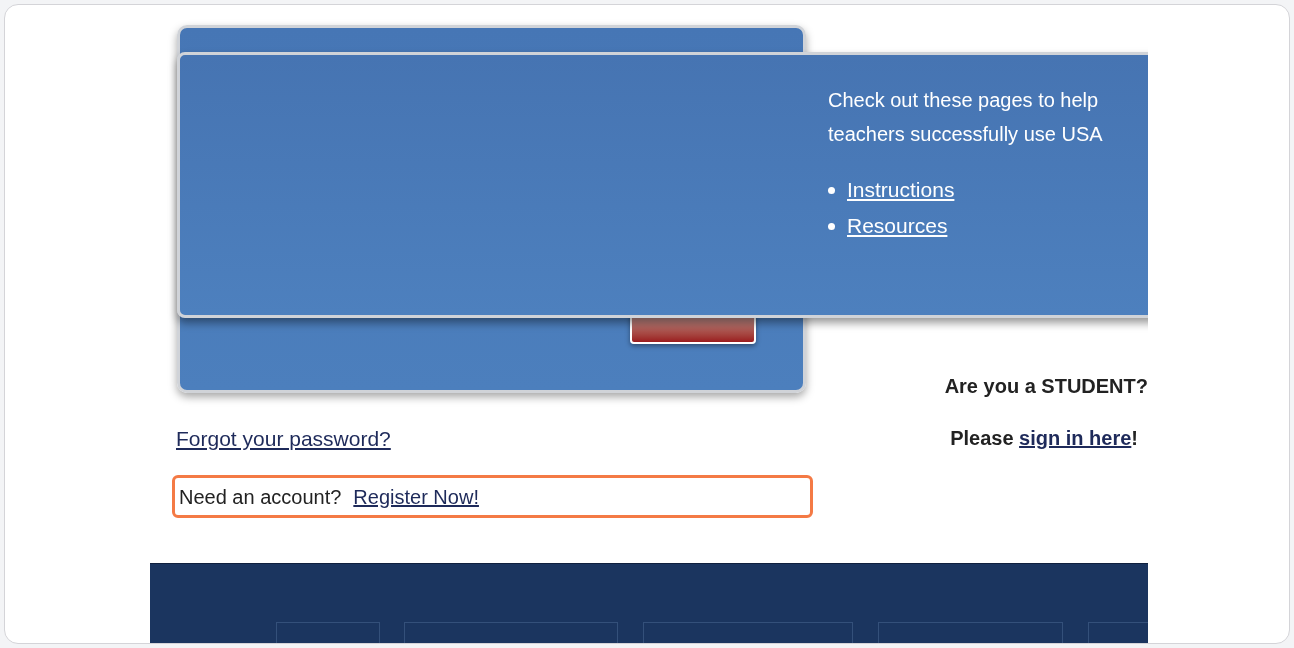  I want to click on student-signin-link: sign in here, so click(1075, 438).